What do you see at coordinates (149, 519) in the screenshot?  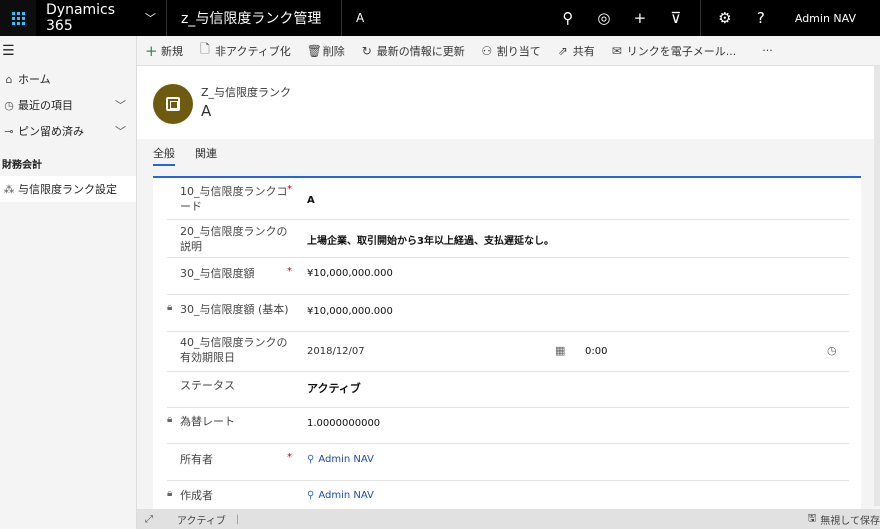 I see `expand-icon: ⤢` at bounding box center [149, 519].